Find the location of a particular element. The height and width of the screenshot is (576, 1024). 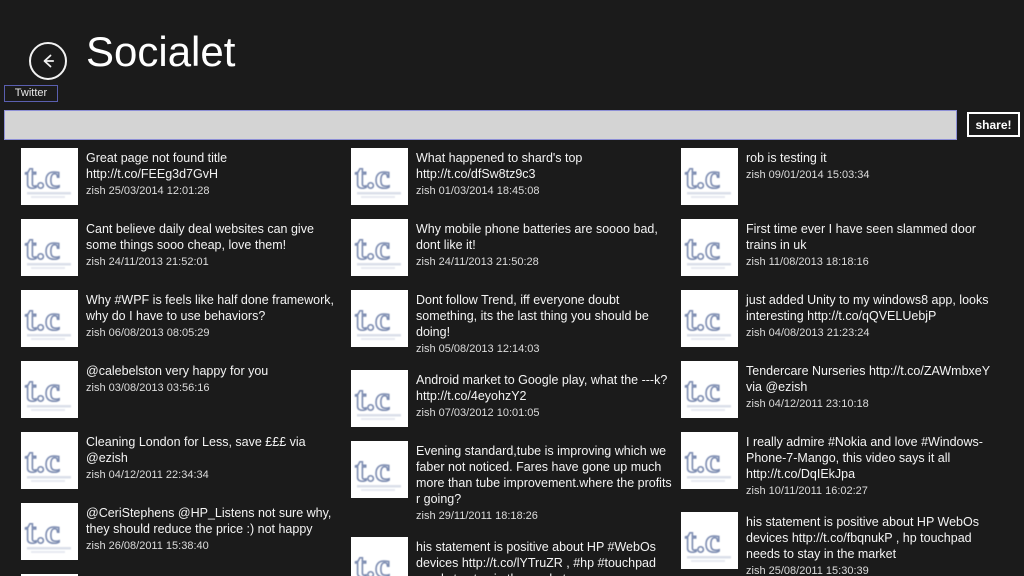

page-title: Socialet is located at coordinates (161, 51).